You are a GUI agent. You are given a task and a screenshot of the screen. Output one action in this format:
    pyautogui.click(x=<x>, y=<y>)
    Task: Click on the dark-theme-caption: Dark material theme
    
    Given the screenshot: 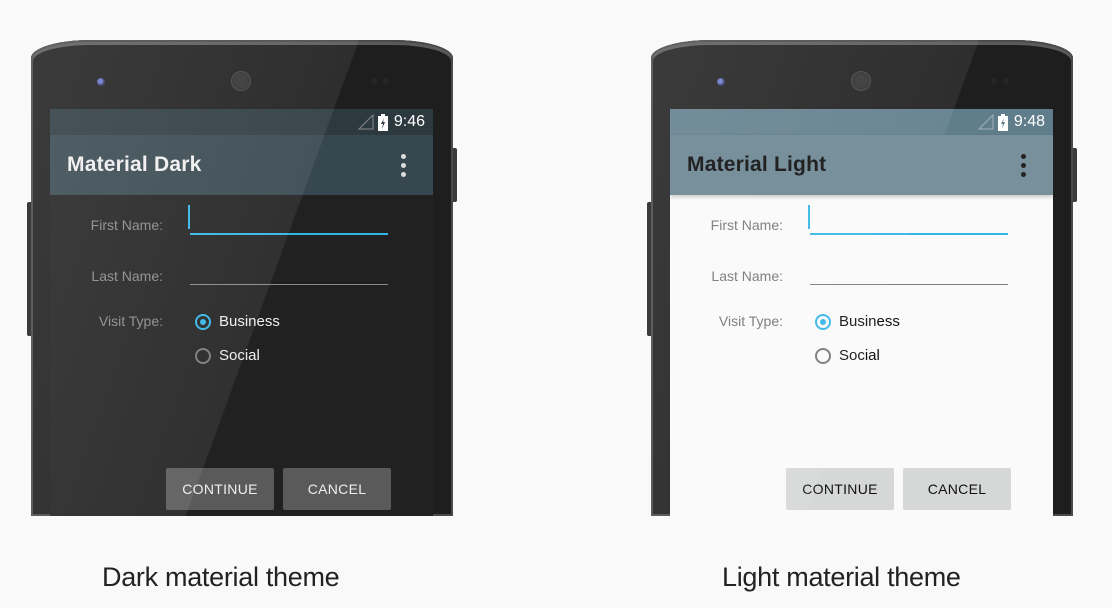 What is the action you would take?
    pyautogui.click(x=221, y=577)
    